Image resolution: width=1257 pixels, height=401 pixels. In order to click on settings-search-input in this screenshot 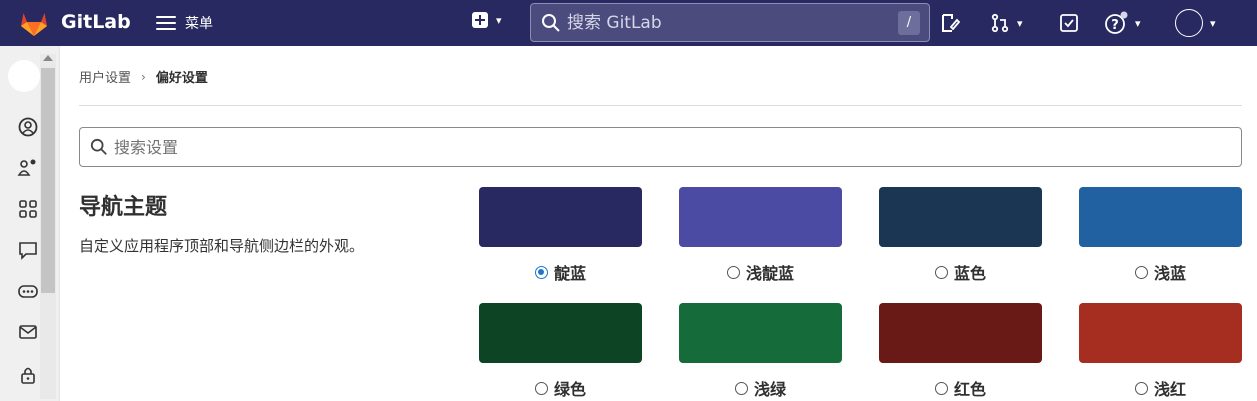, I will do `click(664, 147)`.